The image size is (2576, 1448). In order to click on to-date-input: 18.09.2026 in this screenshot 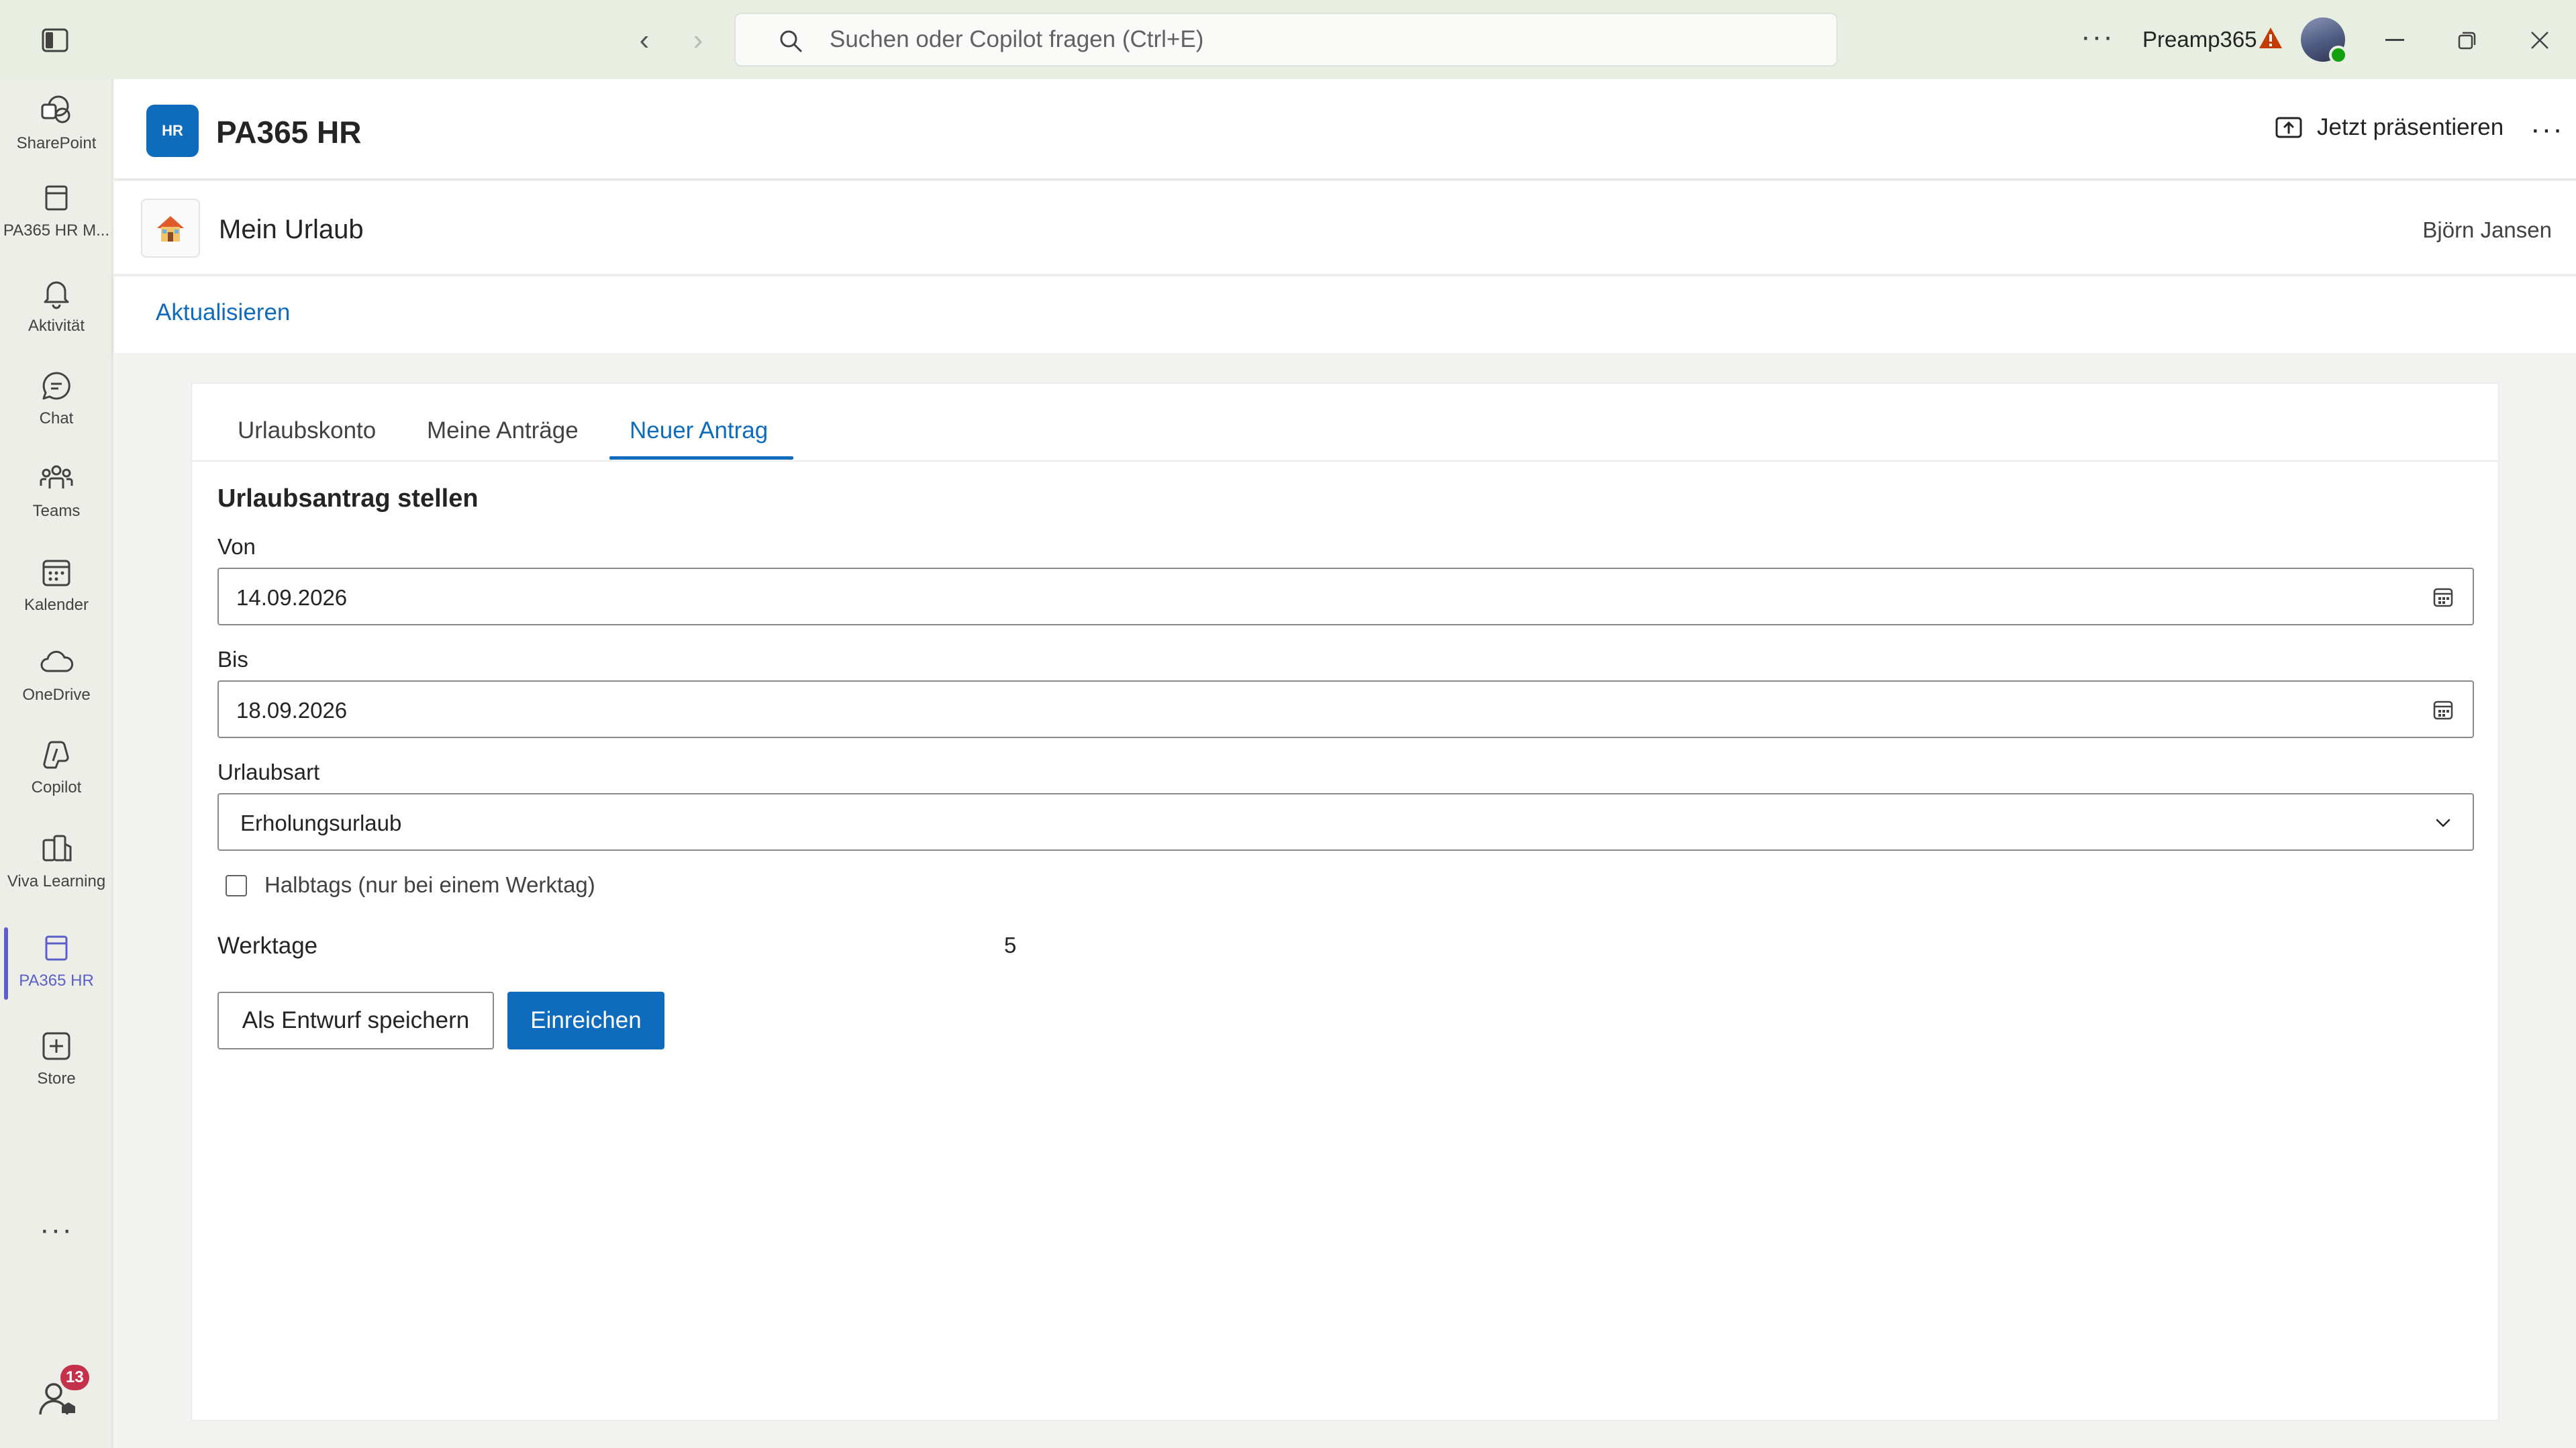, I will do `click(1345, 709)`.